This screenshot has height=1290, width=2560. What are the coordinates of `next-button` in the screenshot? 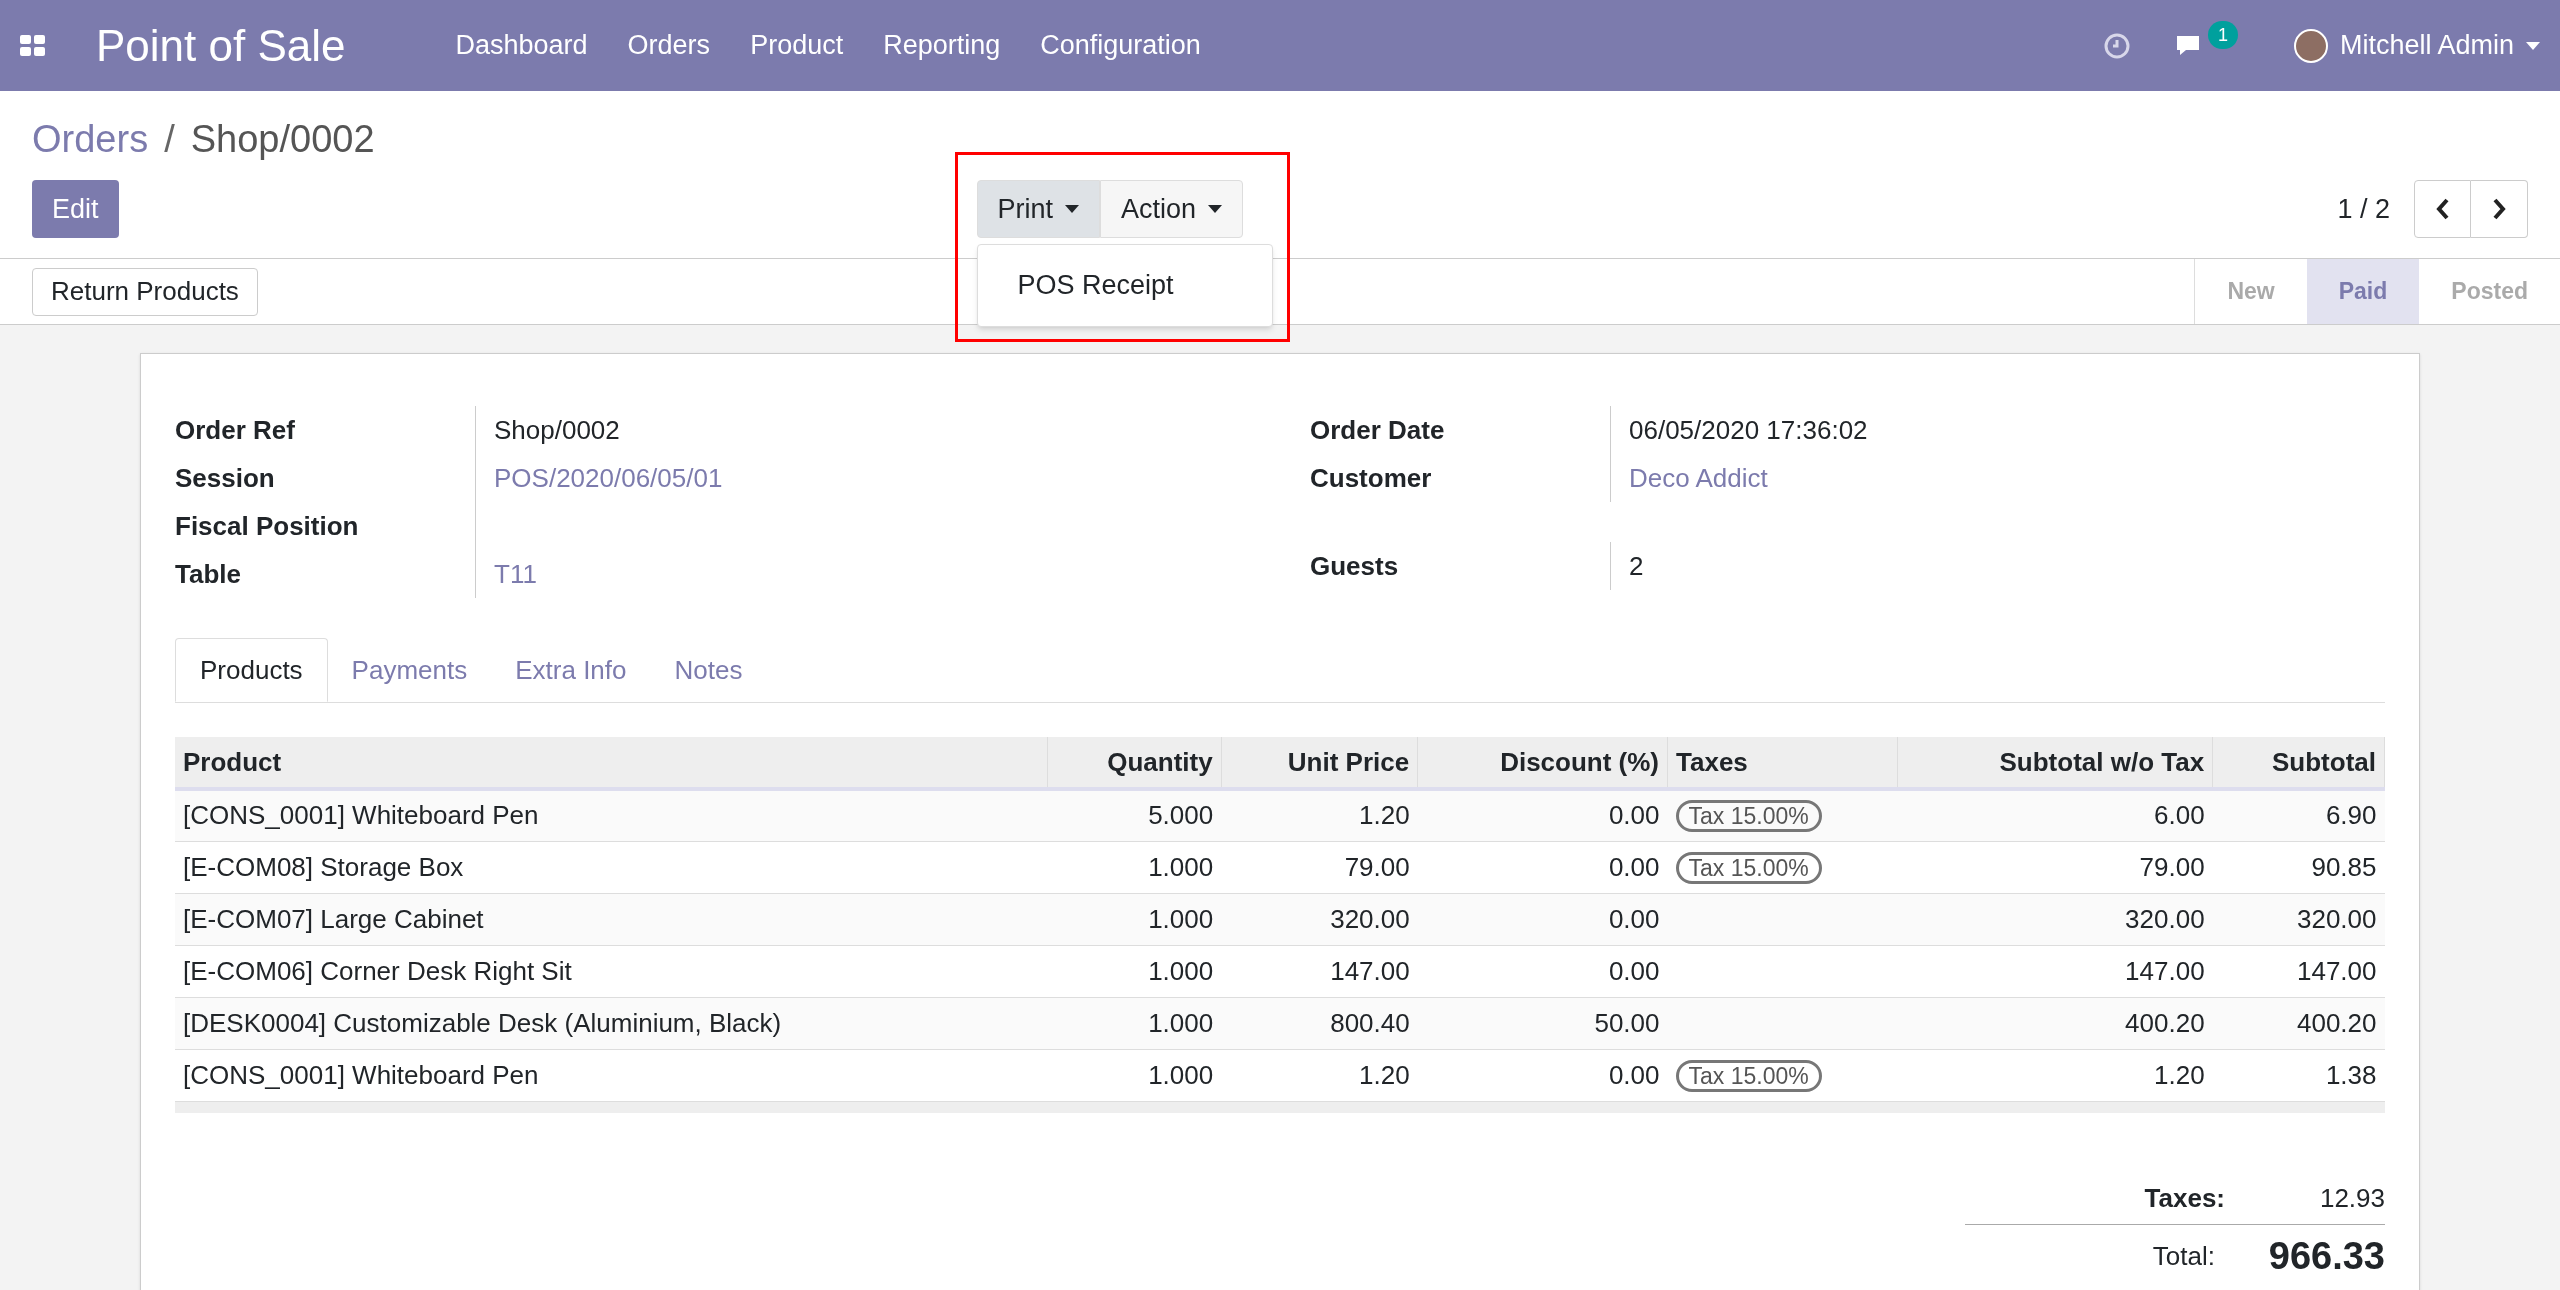 It's located at (2499, 209).